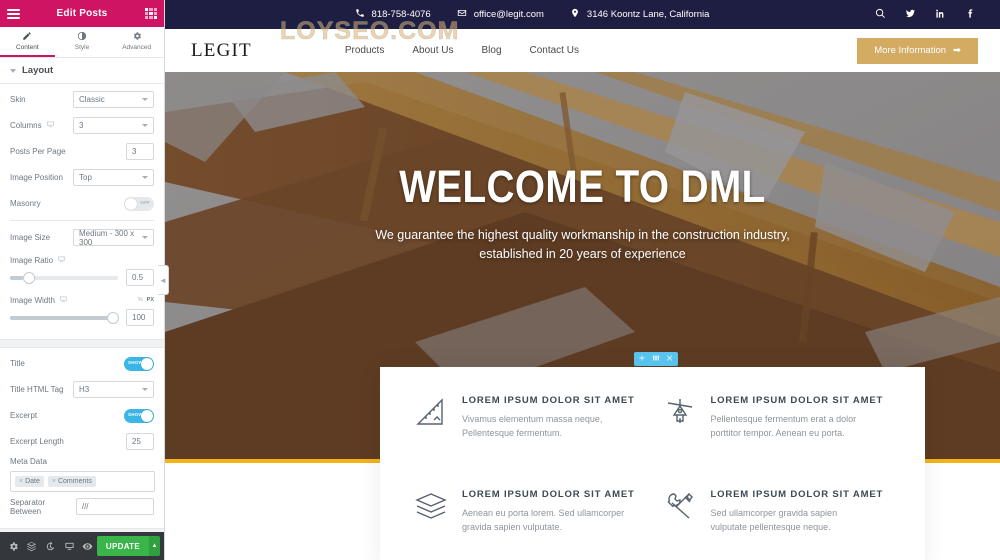 The image size is (1000, 560). What do you see at coordinates (642, 359) in the screenshot?
I see `plus-icon` at bounding box center [642, 359].